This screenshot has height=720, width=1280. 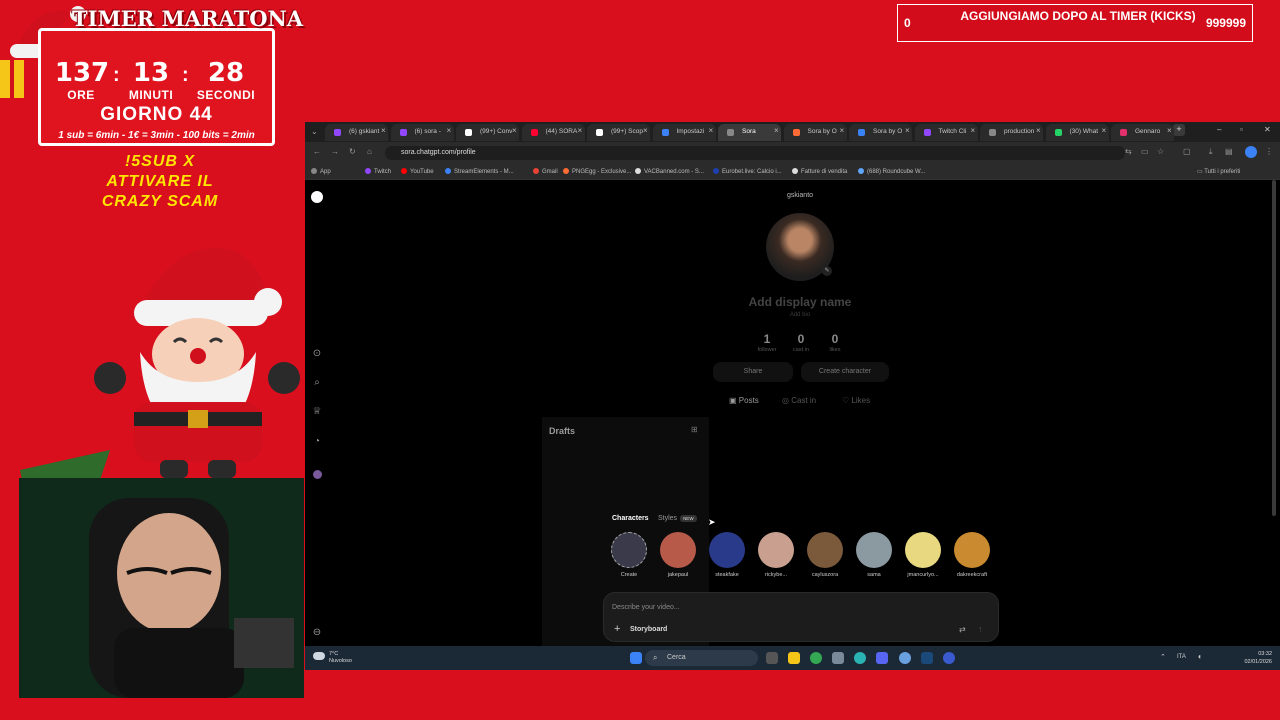 I want to click on trophy-icon: ♕, so click(x=317, y=411).